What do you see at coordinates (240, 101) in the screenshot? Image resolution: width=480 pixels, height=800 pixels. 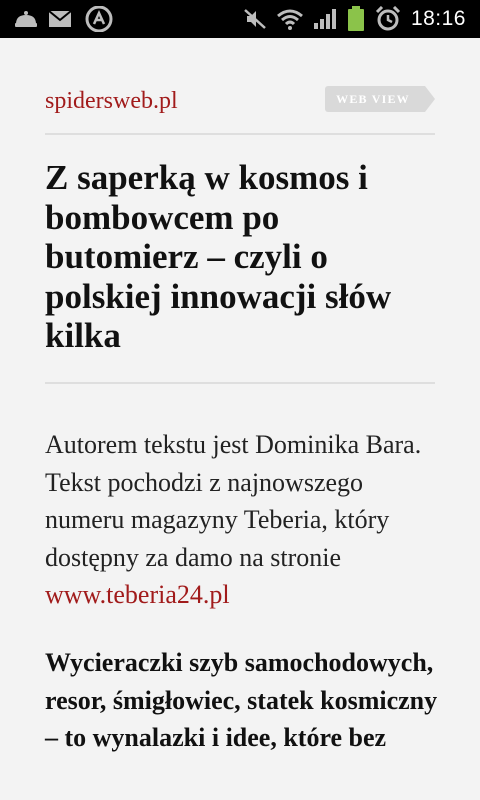 I see `article-header: spidersweb.pl WEB VIEW` at bounding box center [240, 101].